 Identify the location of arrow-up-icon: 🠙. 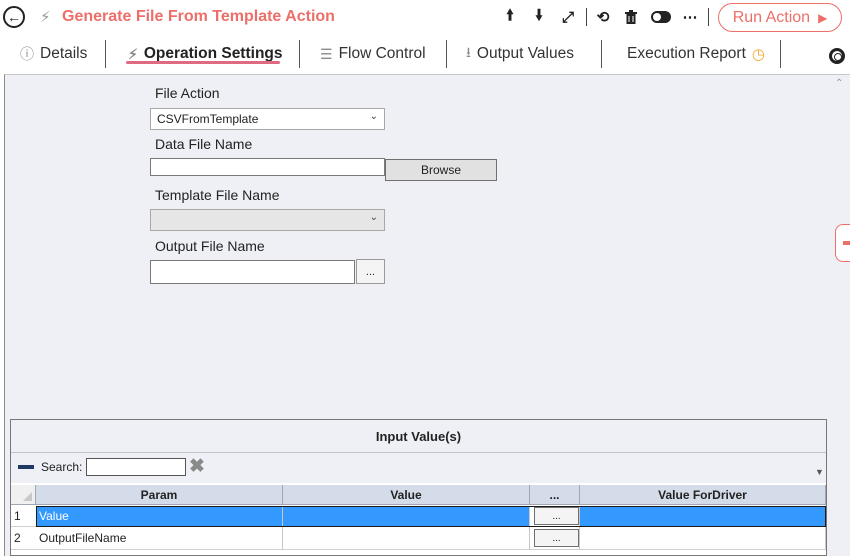
(510, 17).